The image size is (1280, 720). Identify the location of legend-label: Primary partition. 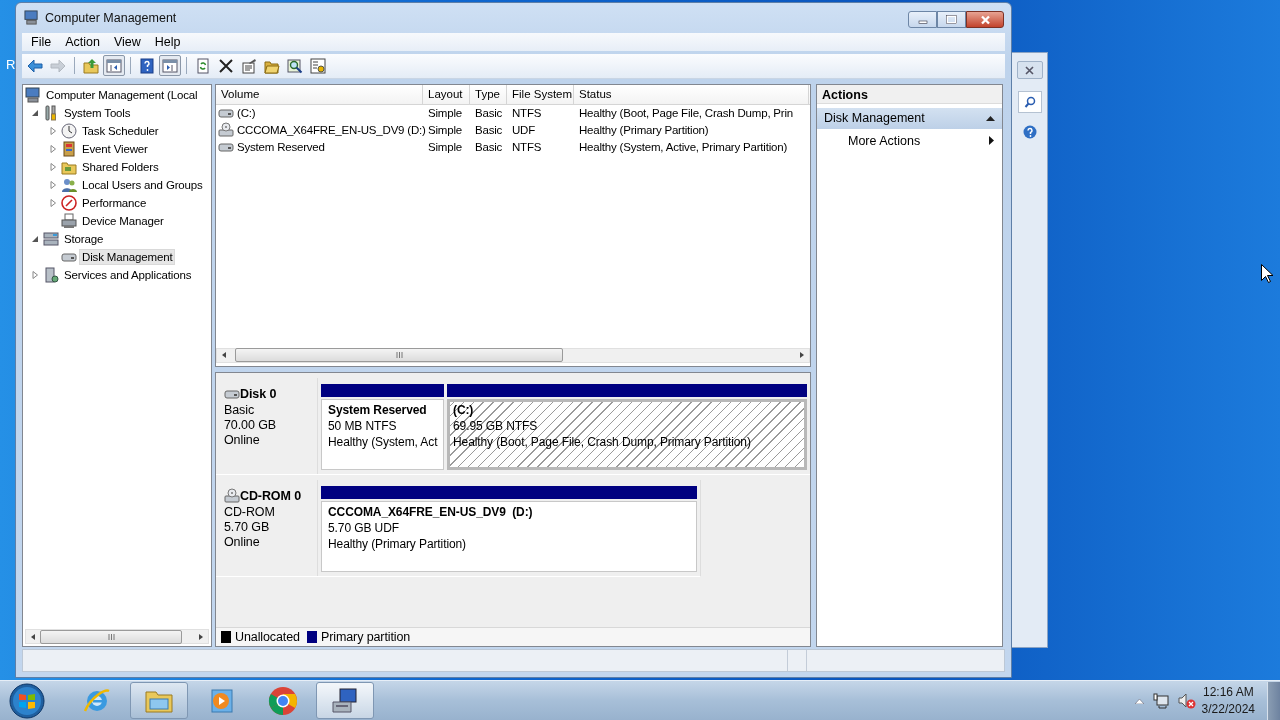
(365, 637).